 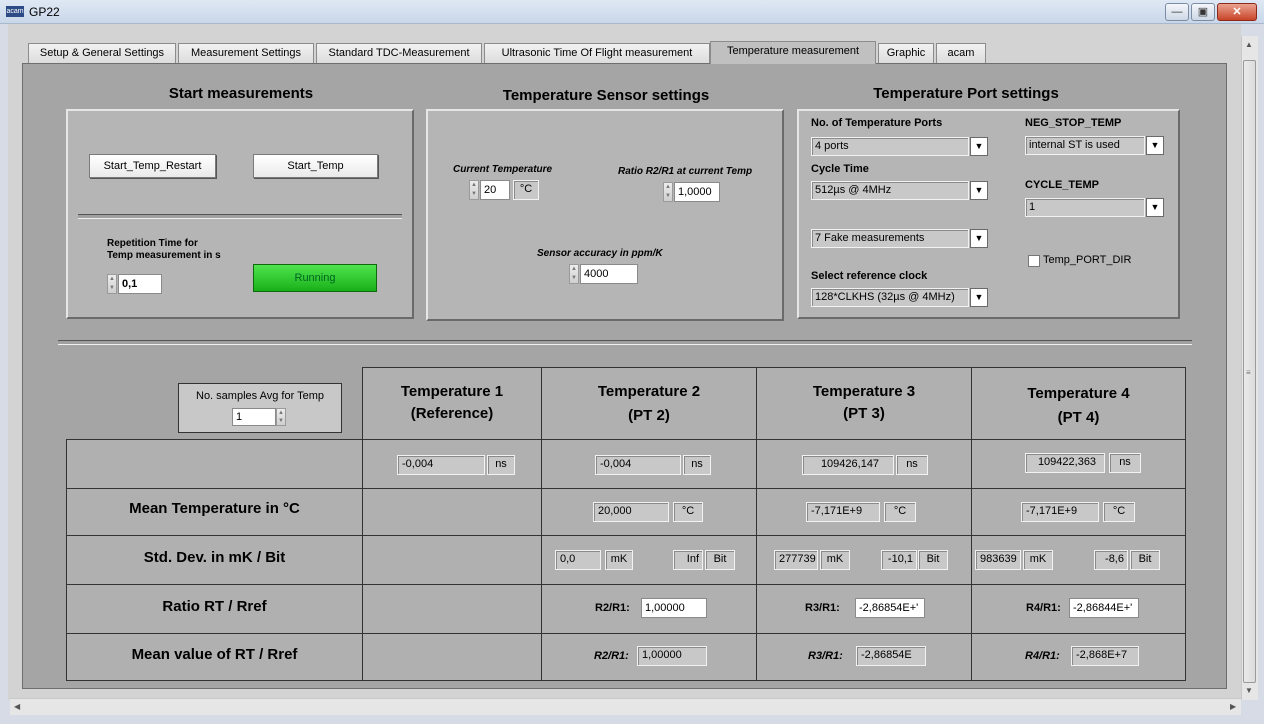 I want to click on current-temp-input: 20, so click(x=495, y=190).